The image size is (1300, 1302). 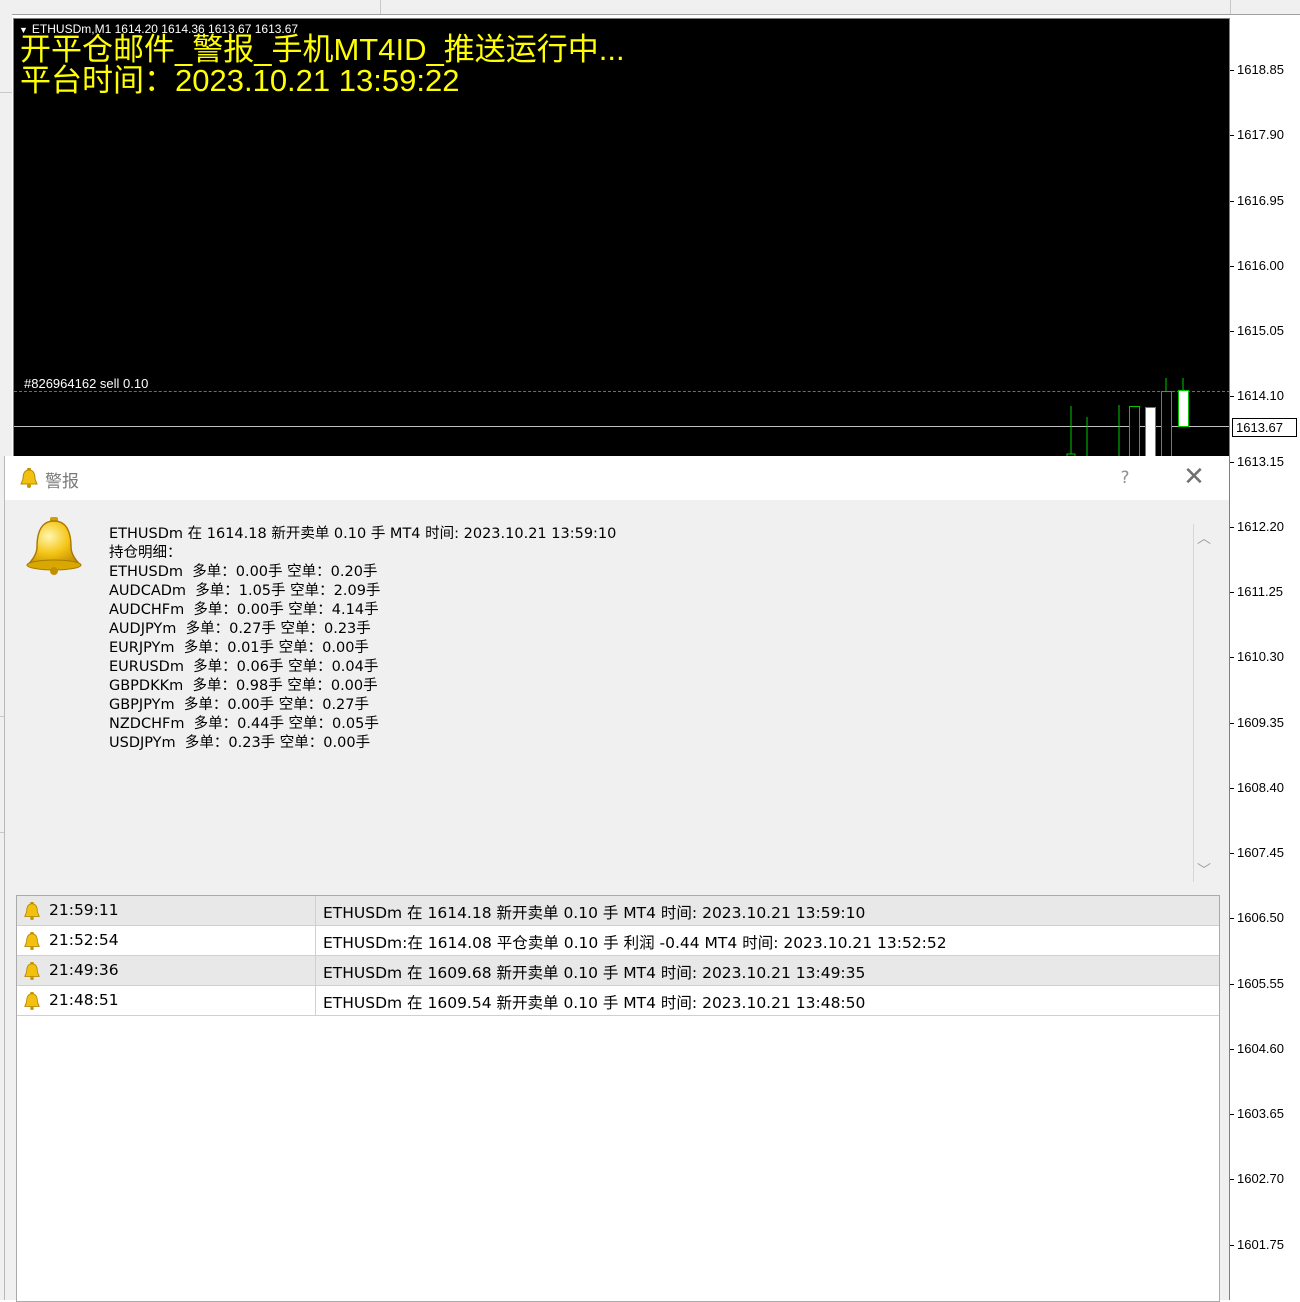 I want to click on price-tick: 1614.10, so click(x=1265, y=396).